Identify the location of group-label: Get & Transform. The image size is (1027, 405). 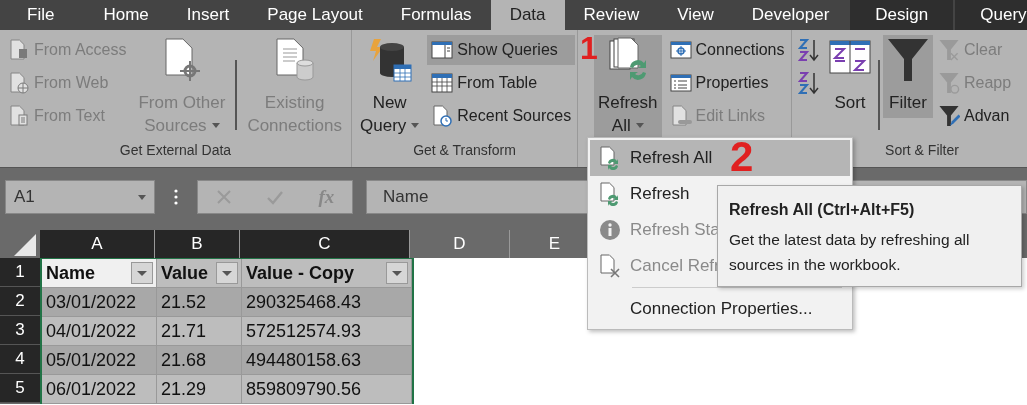
(464, 150).